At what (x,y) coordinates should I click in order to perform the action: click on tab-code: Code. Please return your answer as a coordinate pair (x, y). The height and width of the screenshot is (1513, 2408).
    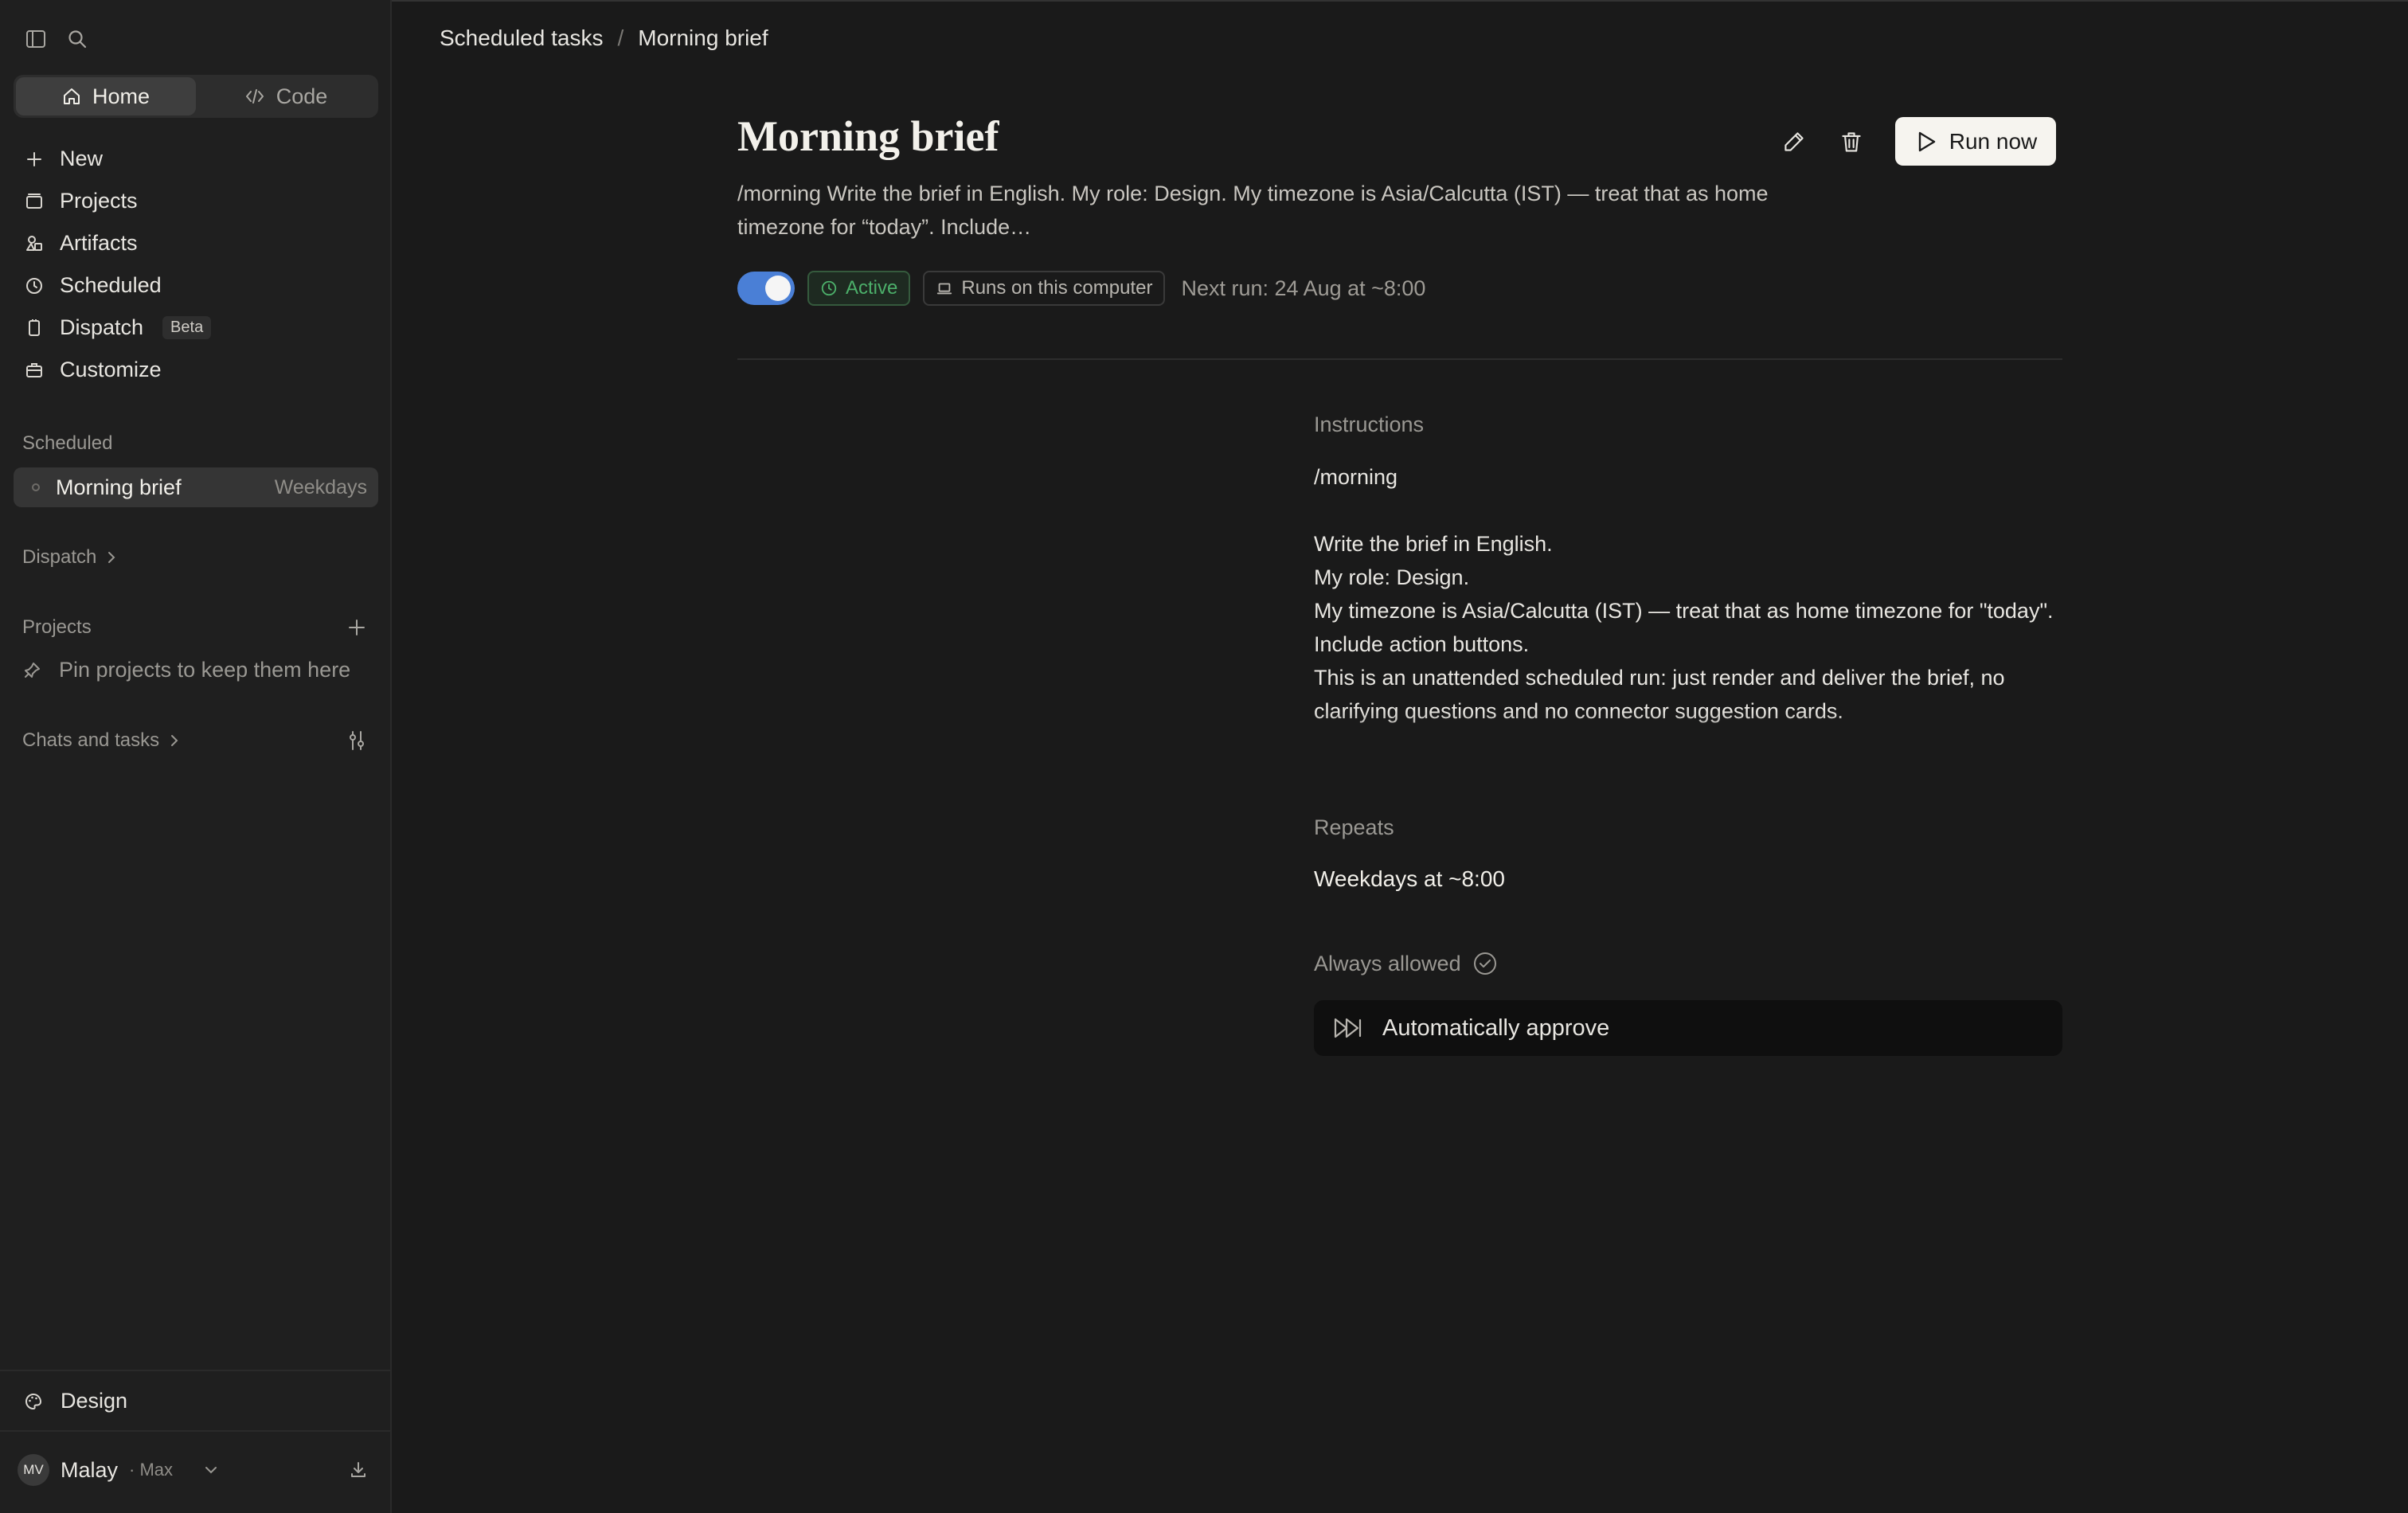
    Looking at the image, I should click on (286, 96).